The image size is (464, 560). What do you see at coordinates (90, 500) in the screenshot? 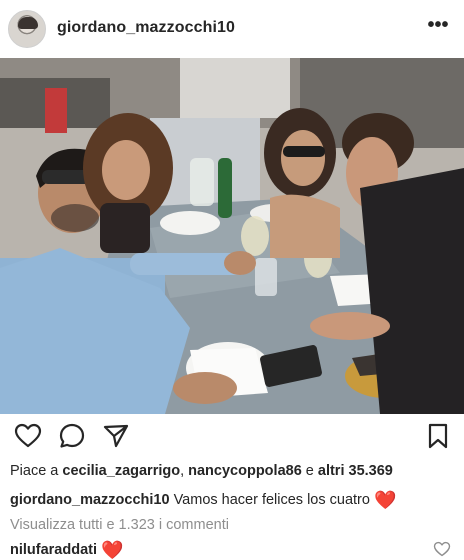
I see `caption-username: giordano_mazzocchi10` at bounding box center [90, 500].